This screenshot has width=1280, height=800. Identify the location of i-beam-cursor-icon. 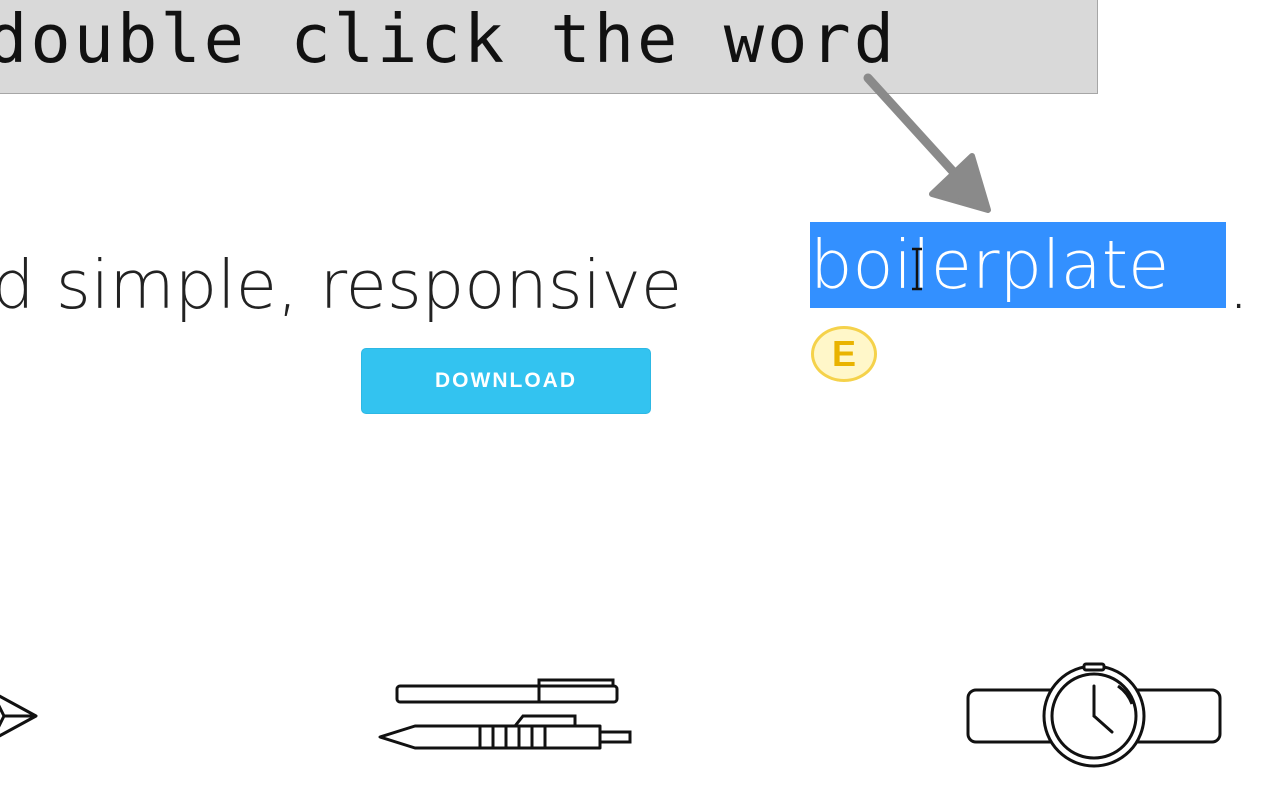
(917, 269).